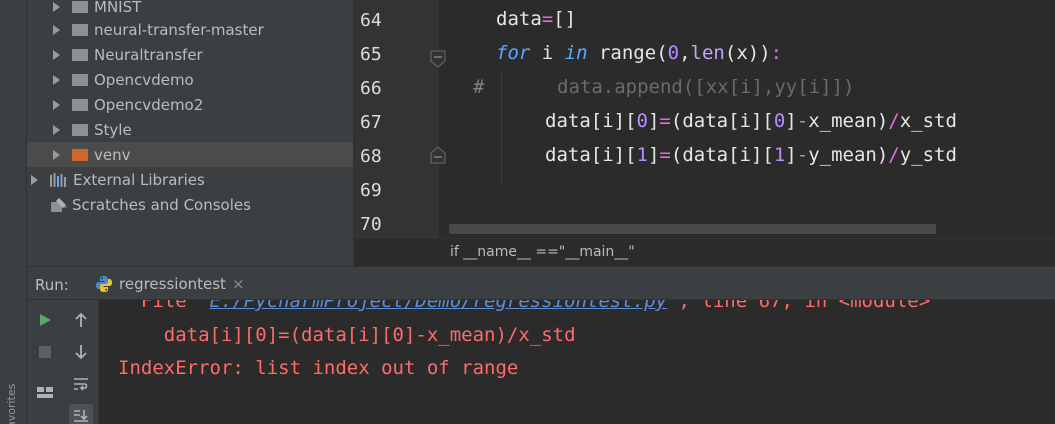 Image resolution: width=1055 pixels, height=424 pixels. I want to click on arrow-up-icon, so click(81, 319).